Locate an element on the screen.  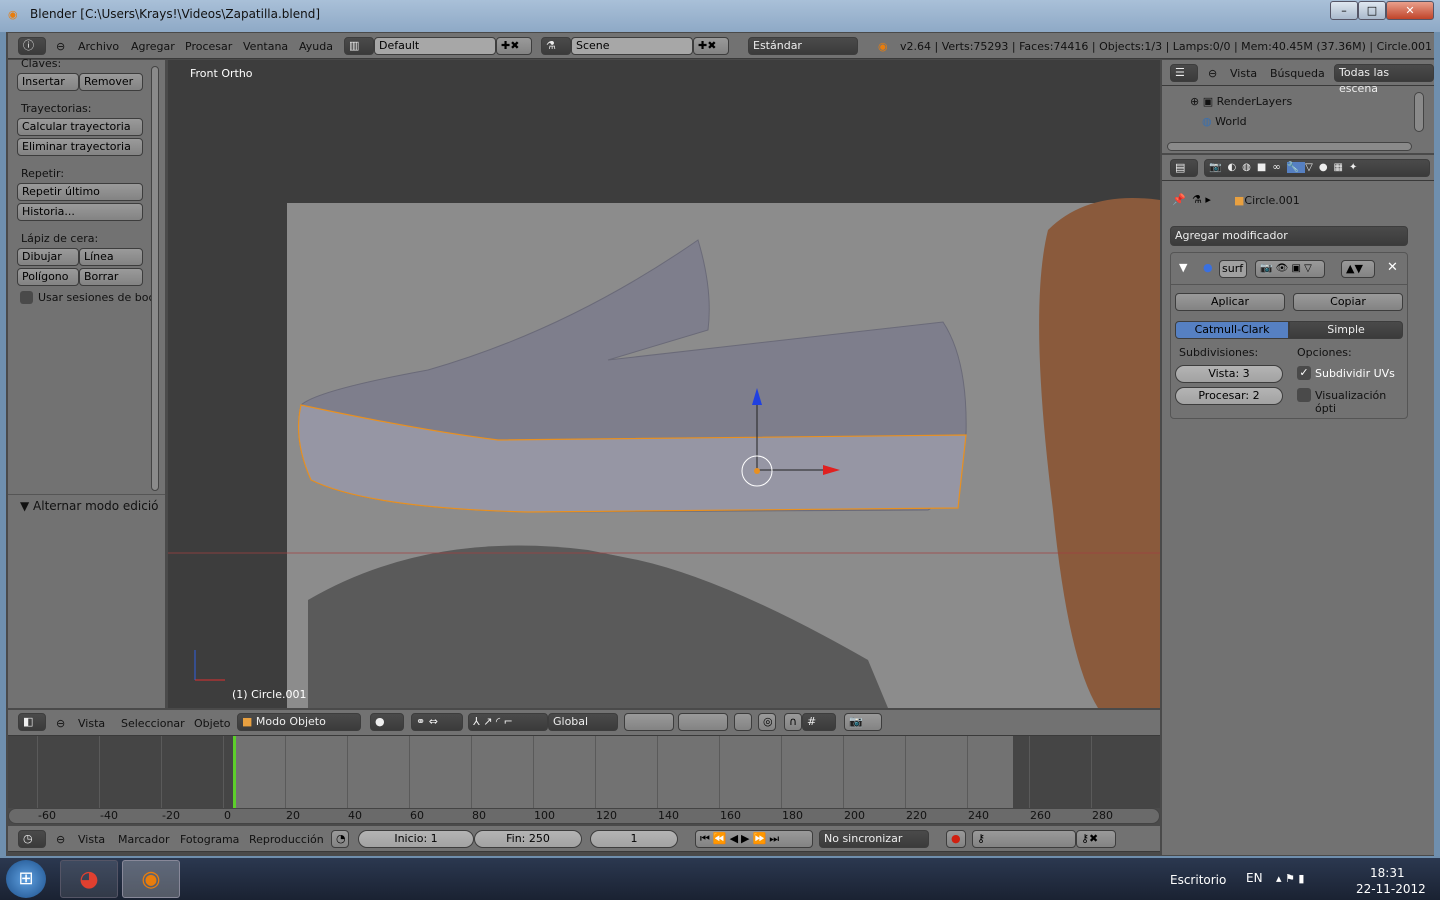
minimize-button: – is located at coordinates (1344, 10).